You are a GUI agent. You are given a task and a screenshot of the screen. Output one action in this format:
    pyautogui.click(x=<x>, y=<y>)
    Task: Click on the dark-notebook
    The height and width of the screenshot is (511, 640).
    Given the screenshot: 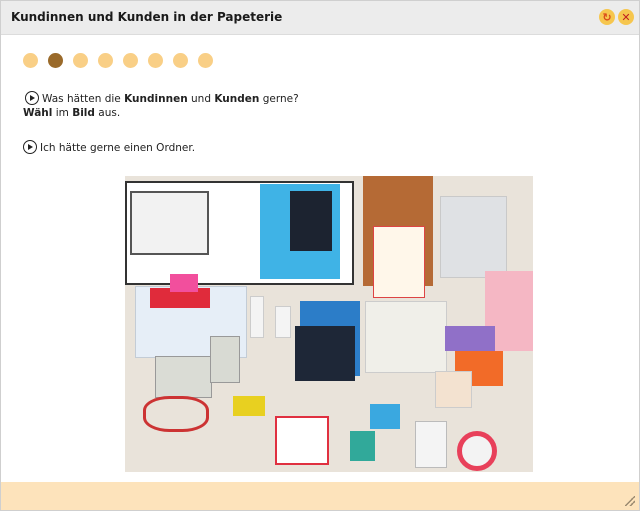 What is the action you would take?
    pyautogui.click(x=325, y=353)
    